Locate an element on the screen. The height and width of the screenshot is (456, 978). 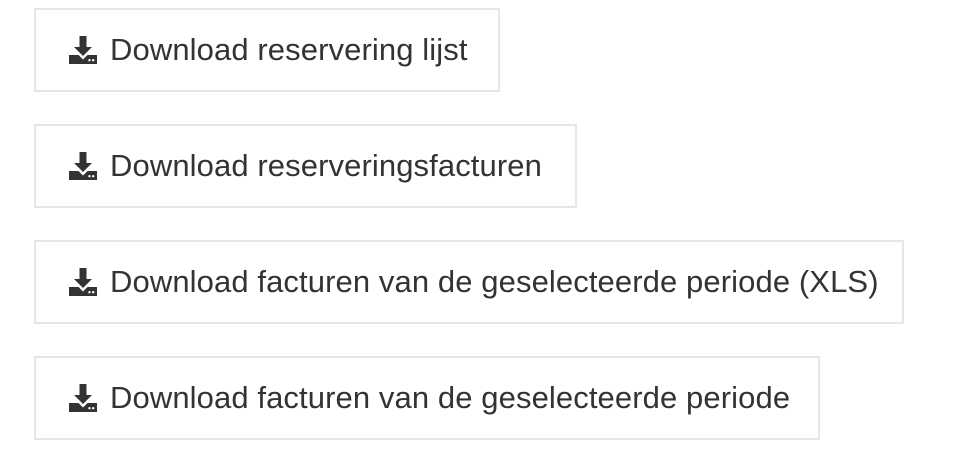
download-reservation-list-button: Download reservering lijst is located at coordinates (267, 50).